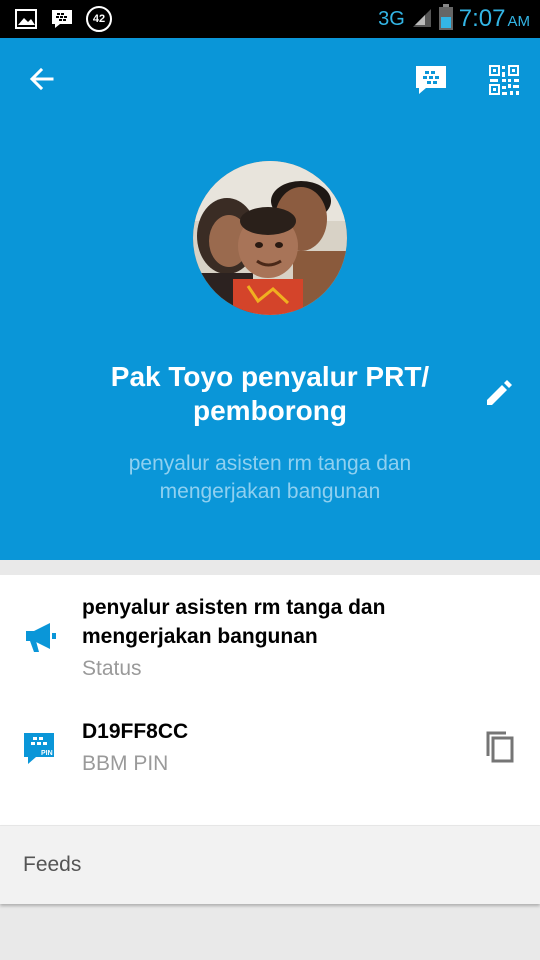 The width and height of the screenshot is (540, 960). I want to click on bbm-notification-icon, so click(62, 19).